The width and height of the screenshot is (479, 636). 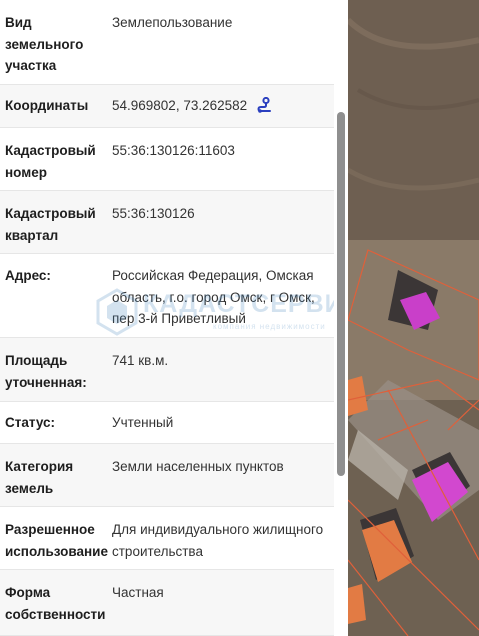 What do you see at coordinates (50, 161) in the screenshot?
I see `cadastral-number-label: Кадастровый номер` at bounding box center [50, 161].